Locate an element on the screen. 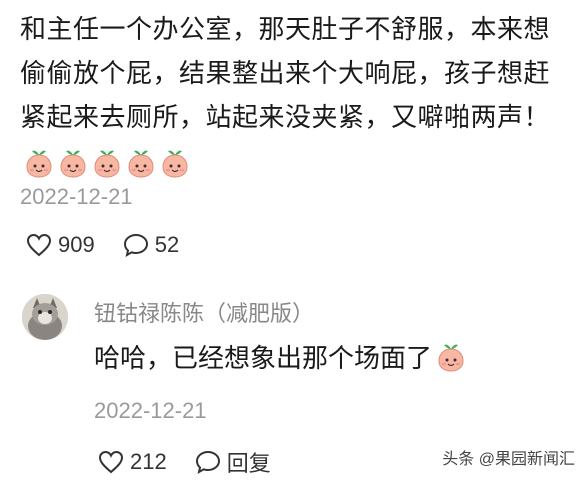  reply-like-count: 212 is located at coordinates (148, 461).